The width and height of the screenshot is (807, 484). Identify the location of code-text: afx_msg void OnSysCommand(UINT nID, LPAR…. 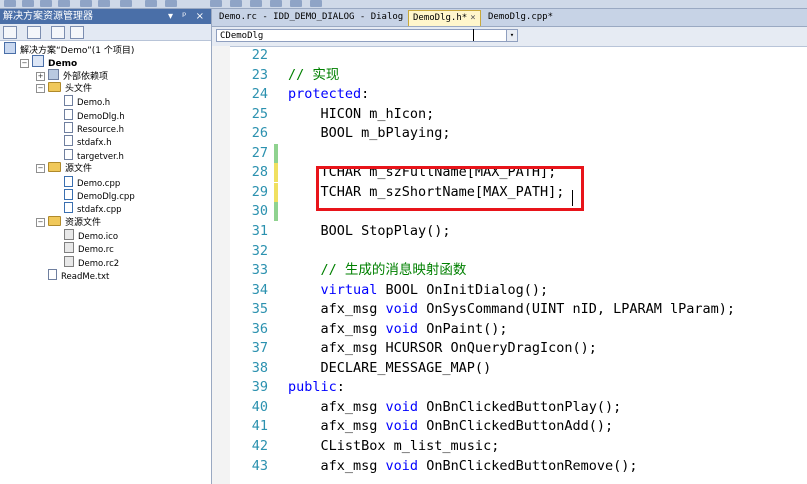
(512, 309).